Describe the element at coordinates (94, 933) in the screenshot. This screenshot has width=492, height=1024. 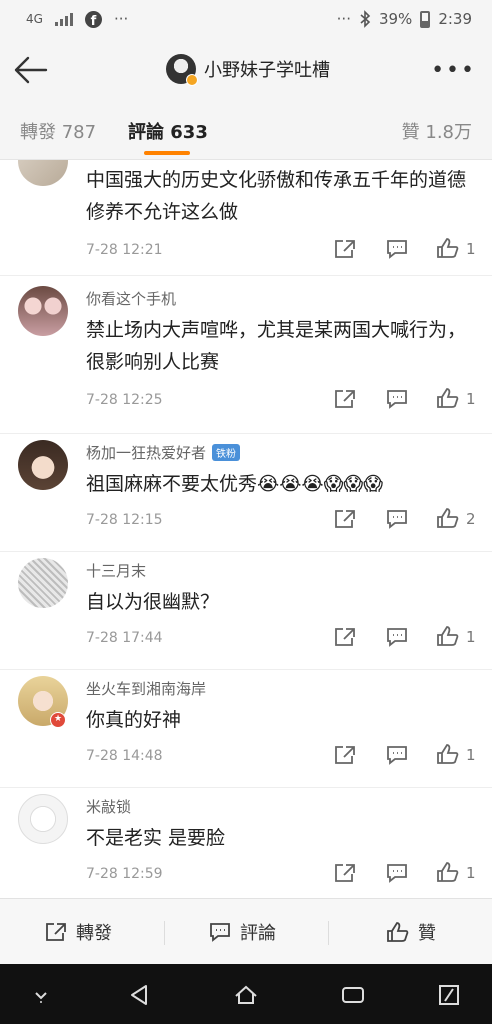
I see `repost-label: 轉發` at that location.